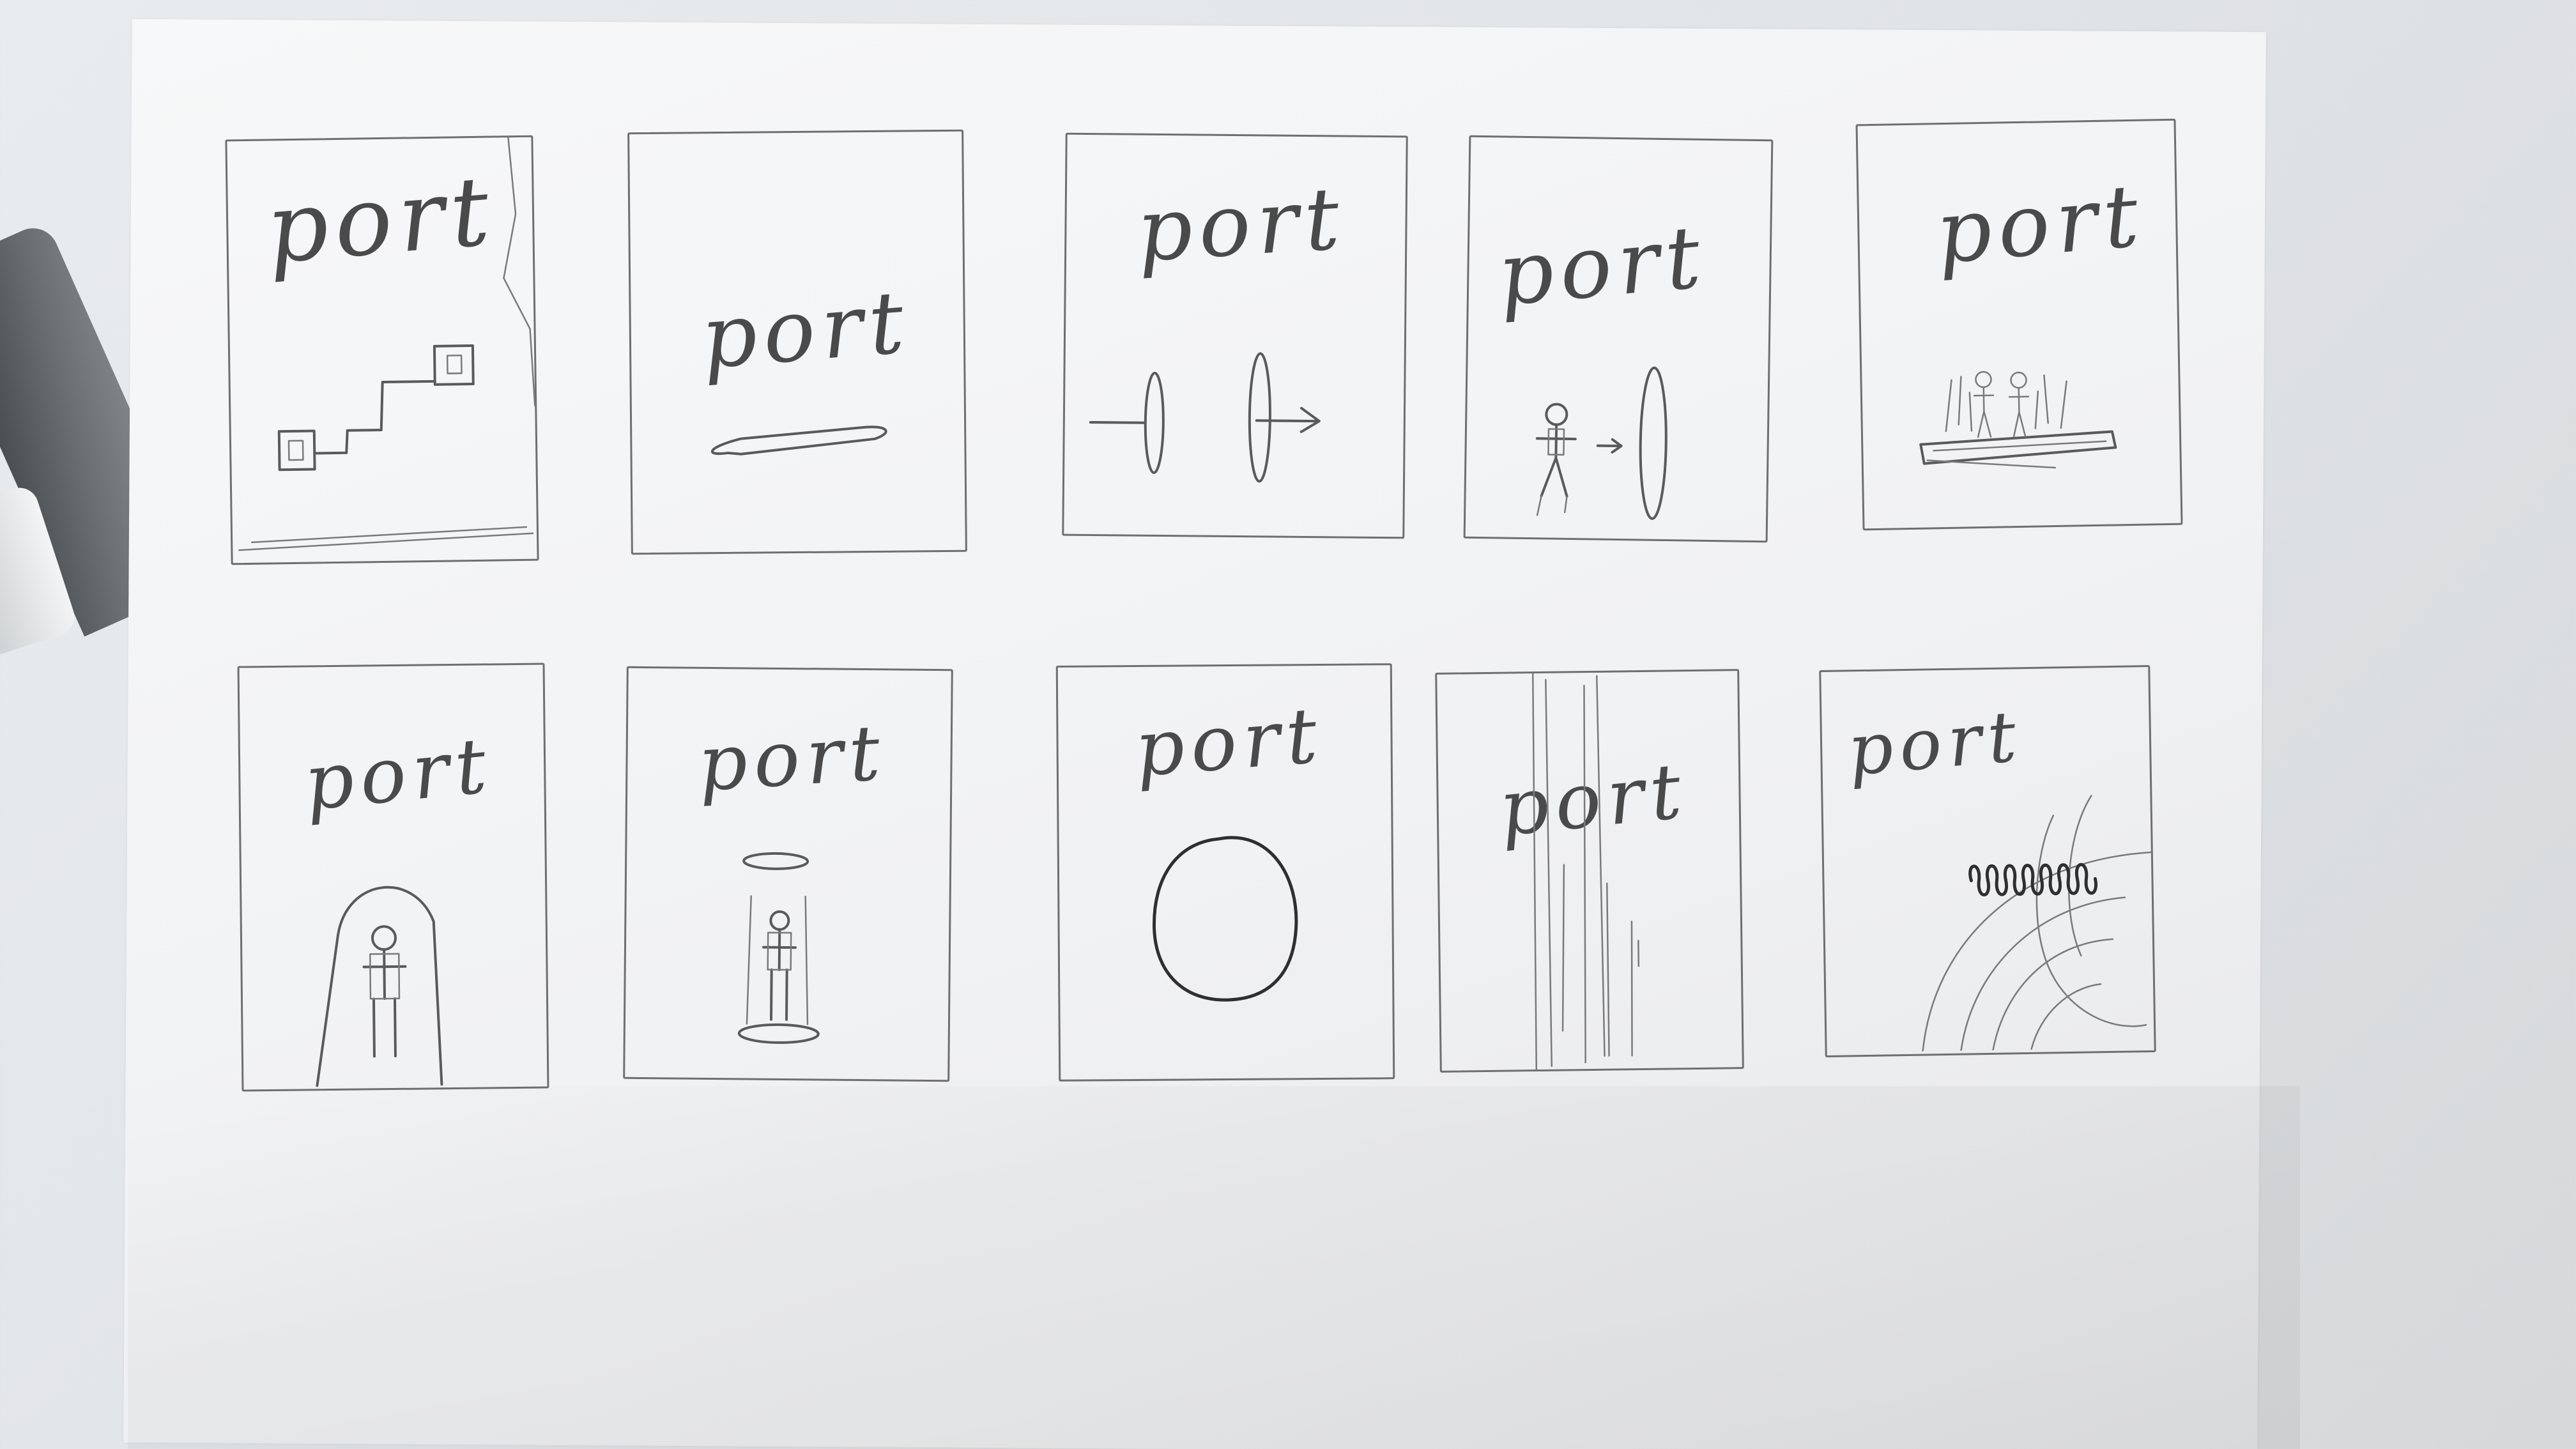  Describe the element at coordinates (2019, 324) in the screenshot. I see `sketch-panel-5: port` at that location.